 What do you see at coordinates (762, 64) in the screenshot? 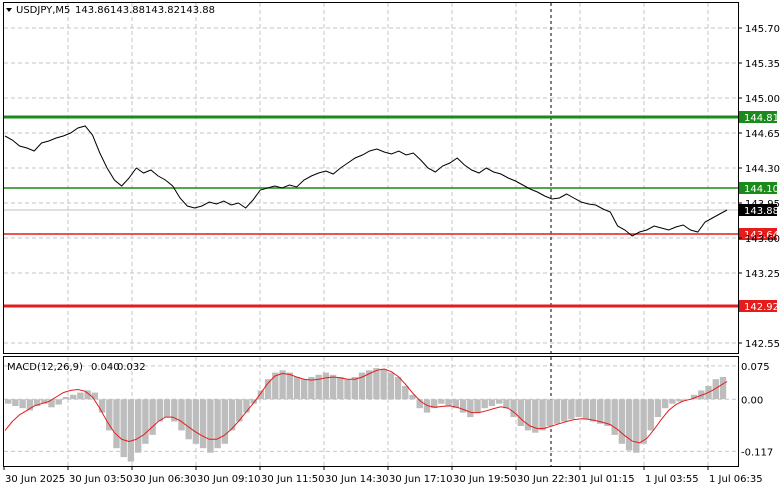
I see `y-tick-label: 145.35` at bounding box center [762, 64].